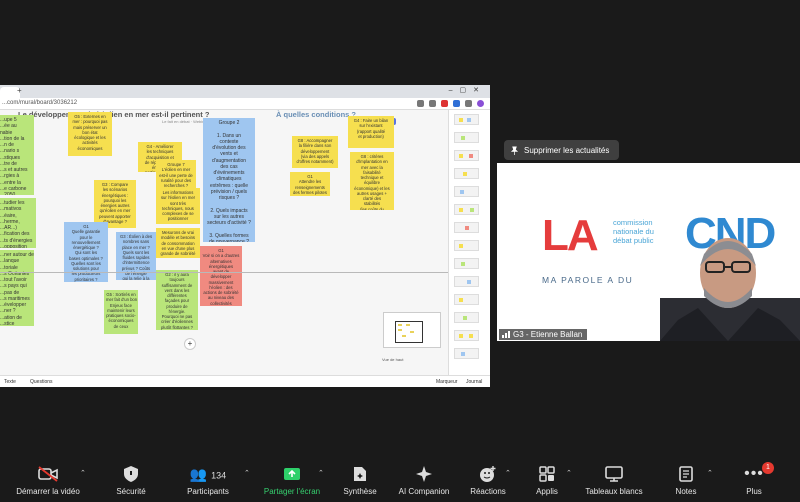  Describe the element at coordinates (467, 90) in the screenshot. I see `window-controls: –▢✕` at that location.